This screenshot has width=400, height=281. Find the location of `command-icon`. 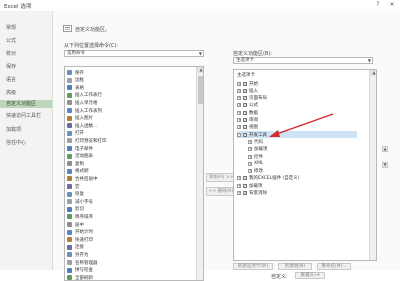

command-icon is located at coordinates (69, 277).